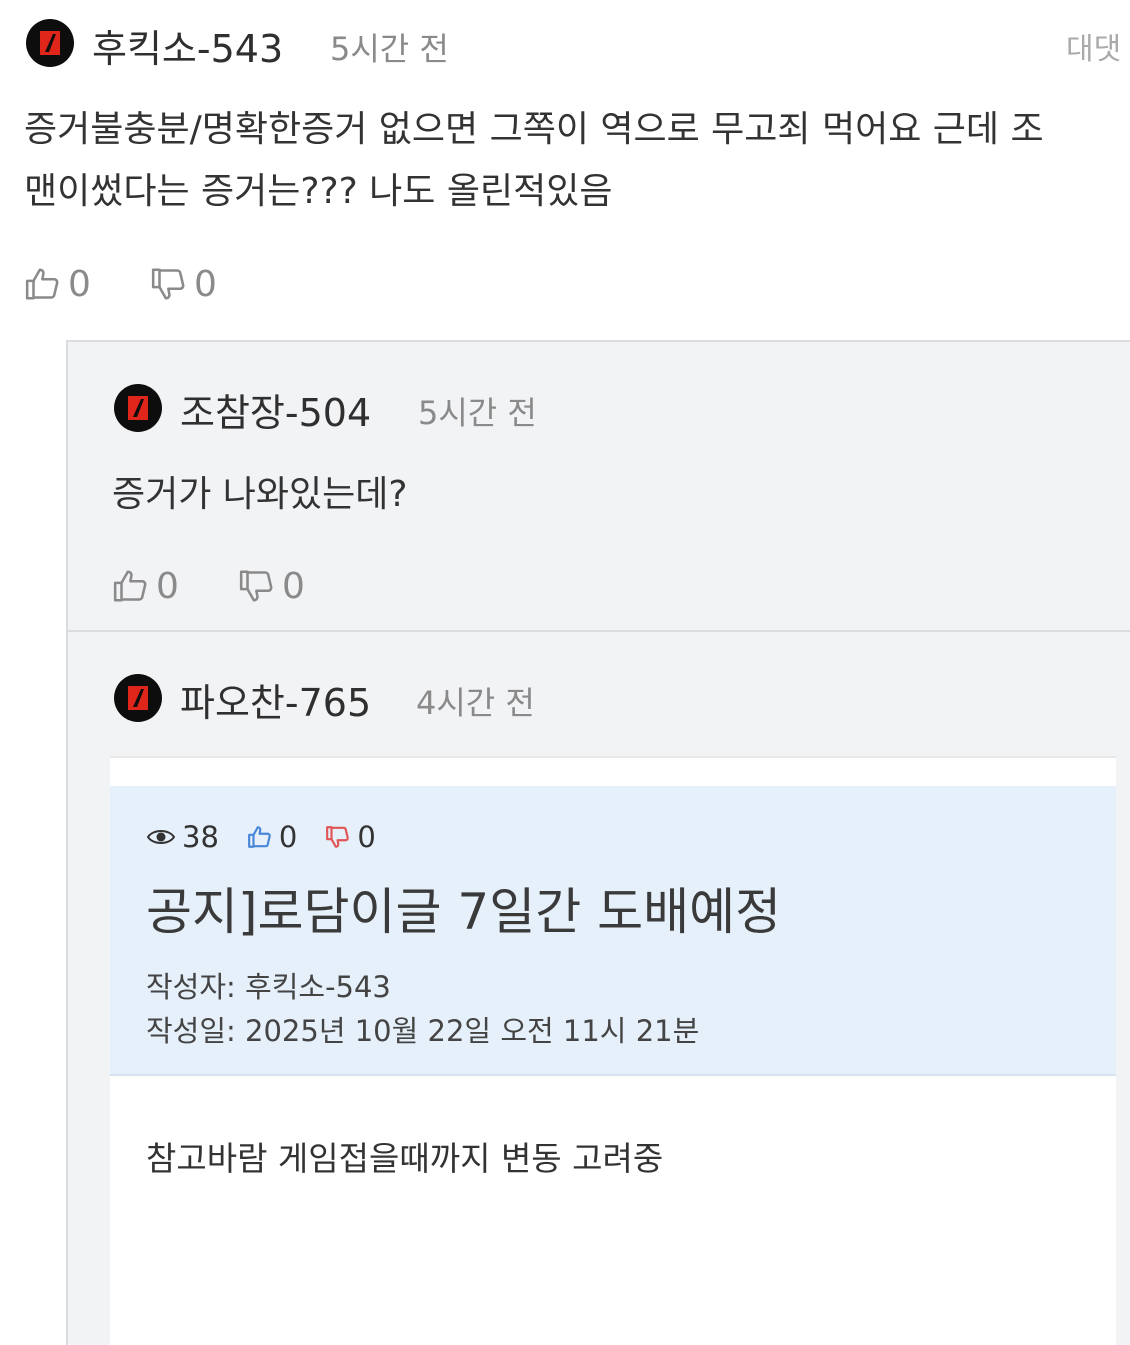 Image resolution: width=1130 pixels, height=1345 pixels. Describe the element at coordinates (463, 908) in the screenshot. I see `post-title: 공지]로담이글 7일간 도배예정` at that location.